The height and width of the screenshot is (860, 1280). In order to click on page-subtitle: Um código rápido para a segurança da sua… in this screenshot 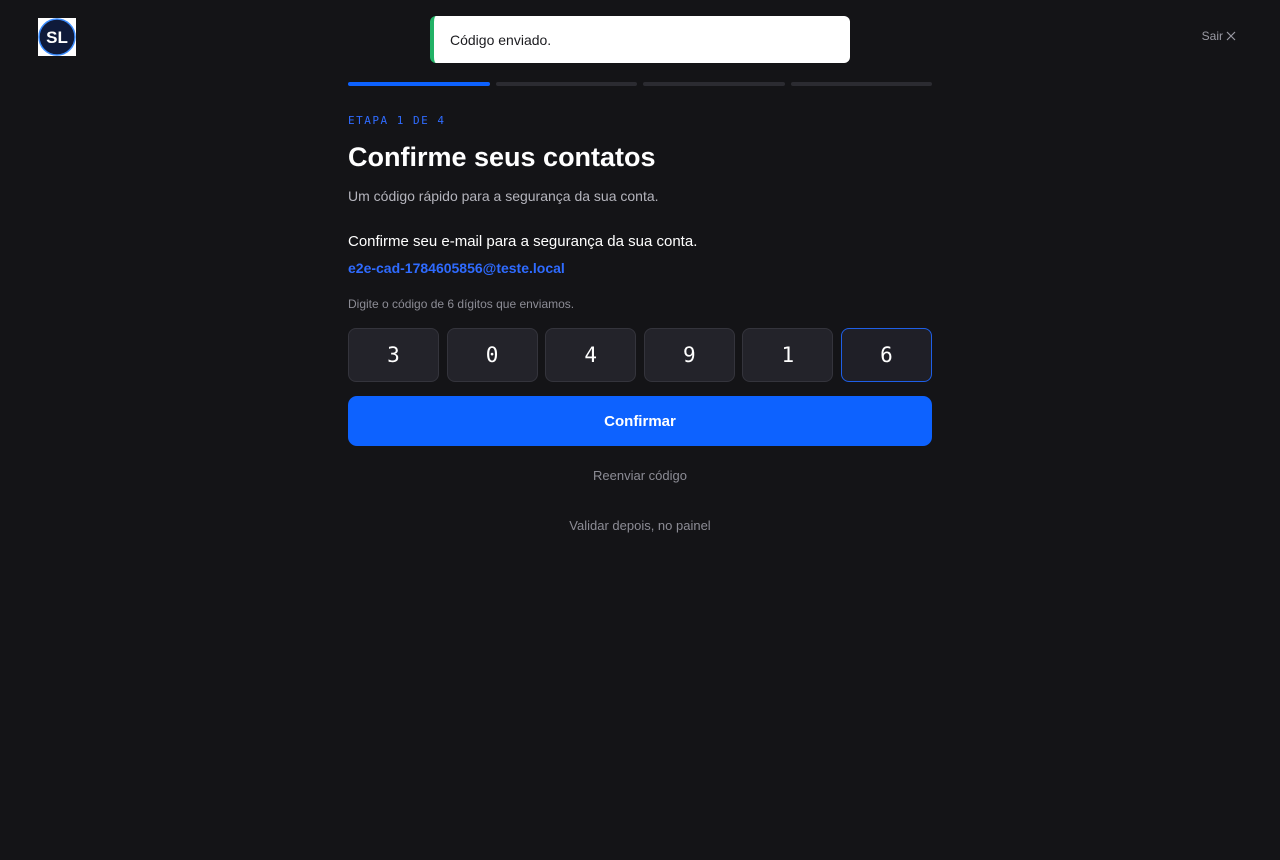, I will do `click(503, 196)`.